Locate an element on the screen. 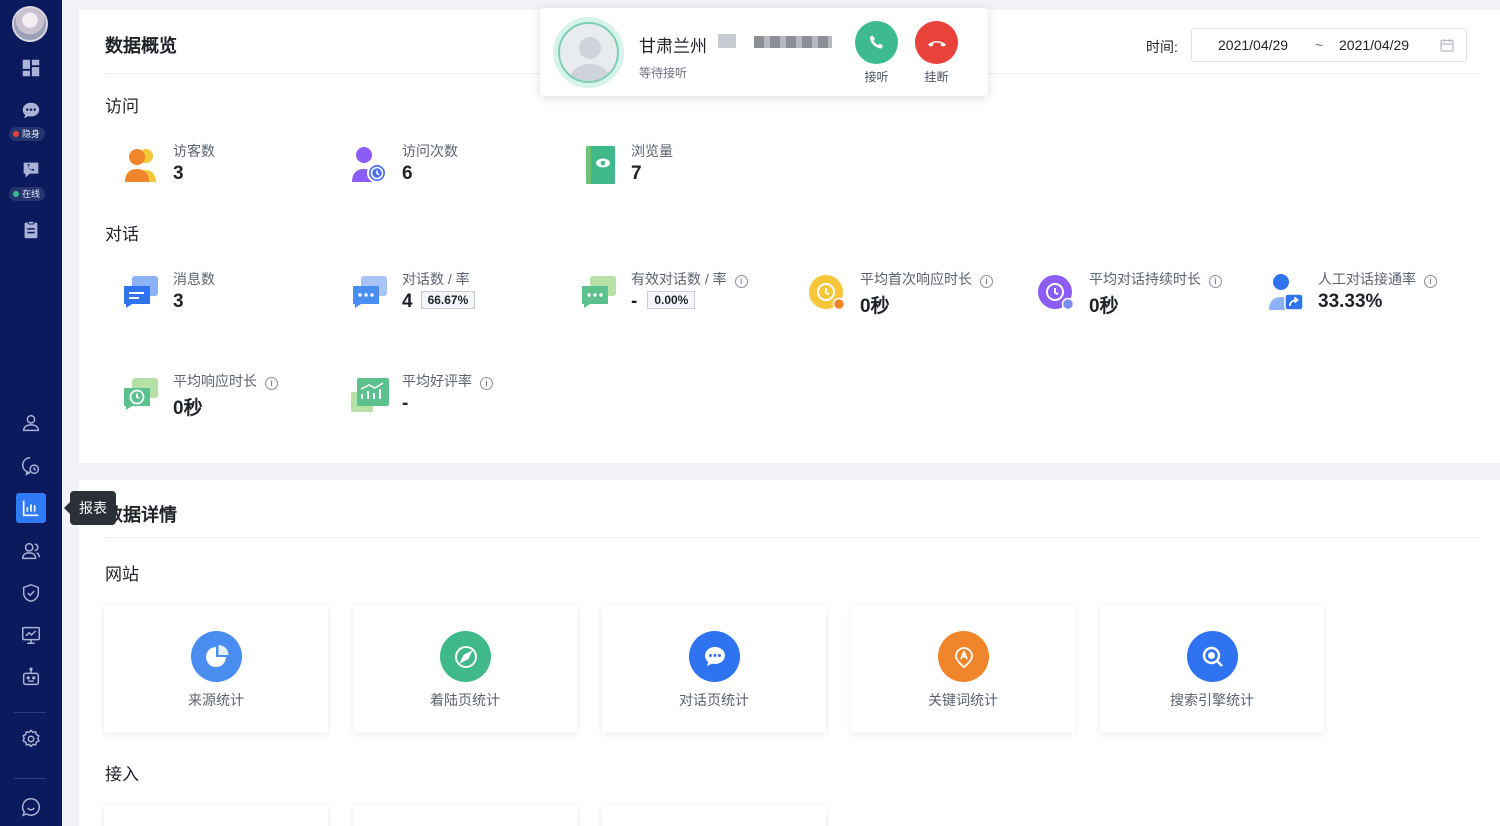 This screenshot has width=1500, height=826. metric-value: 7 is located at coordinates (636, 173).